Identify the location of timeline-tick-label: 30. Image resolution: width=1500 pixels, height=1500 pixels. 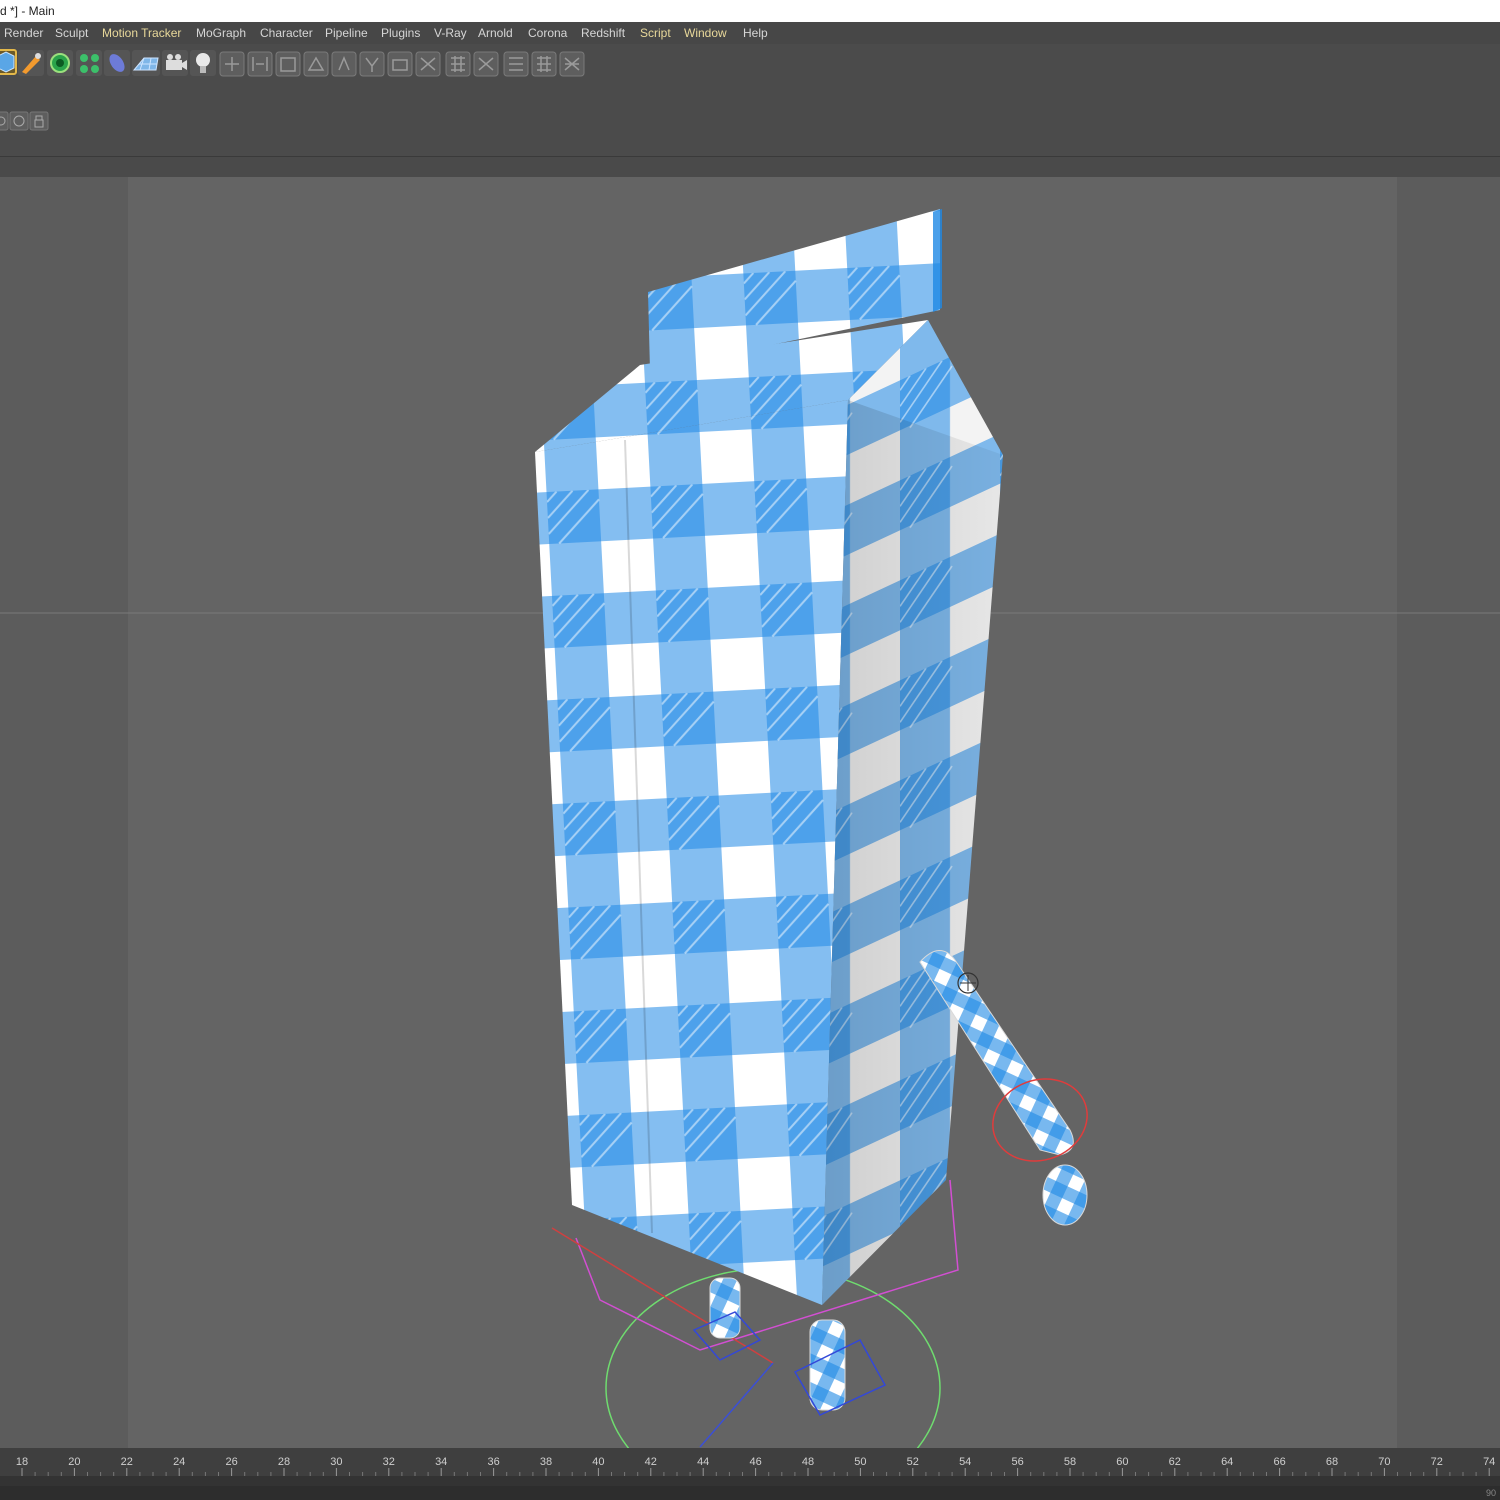
(336, 1462).